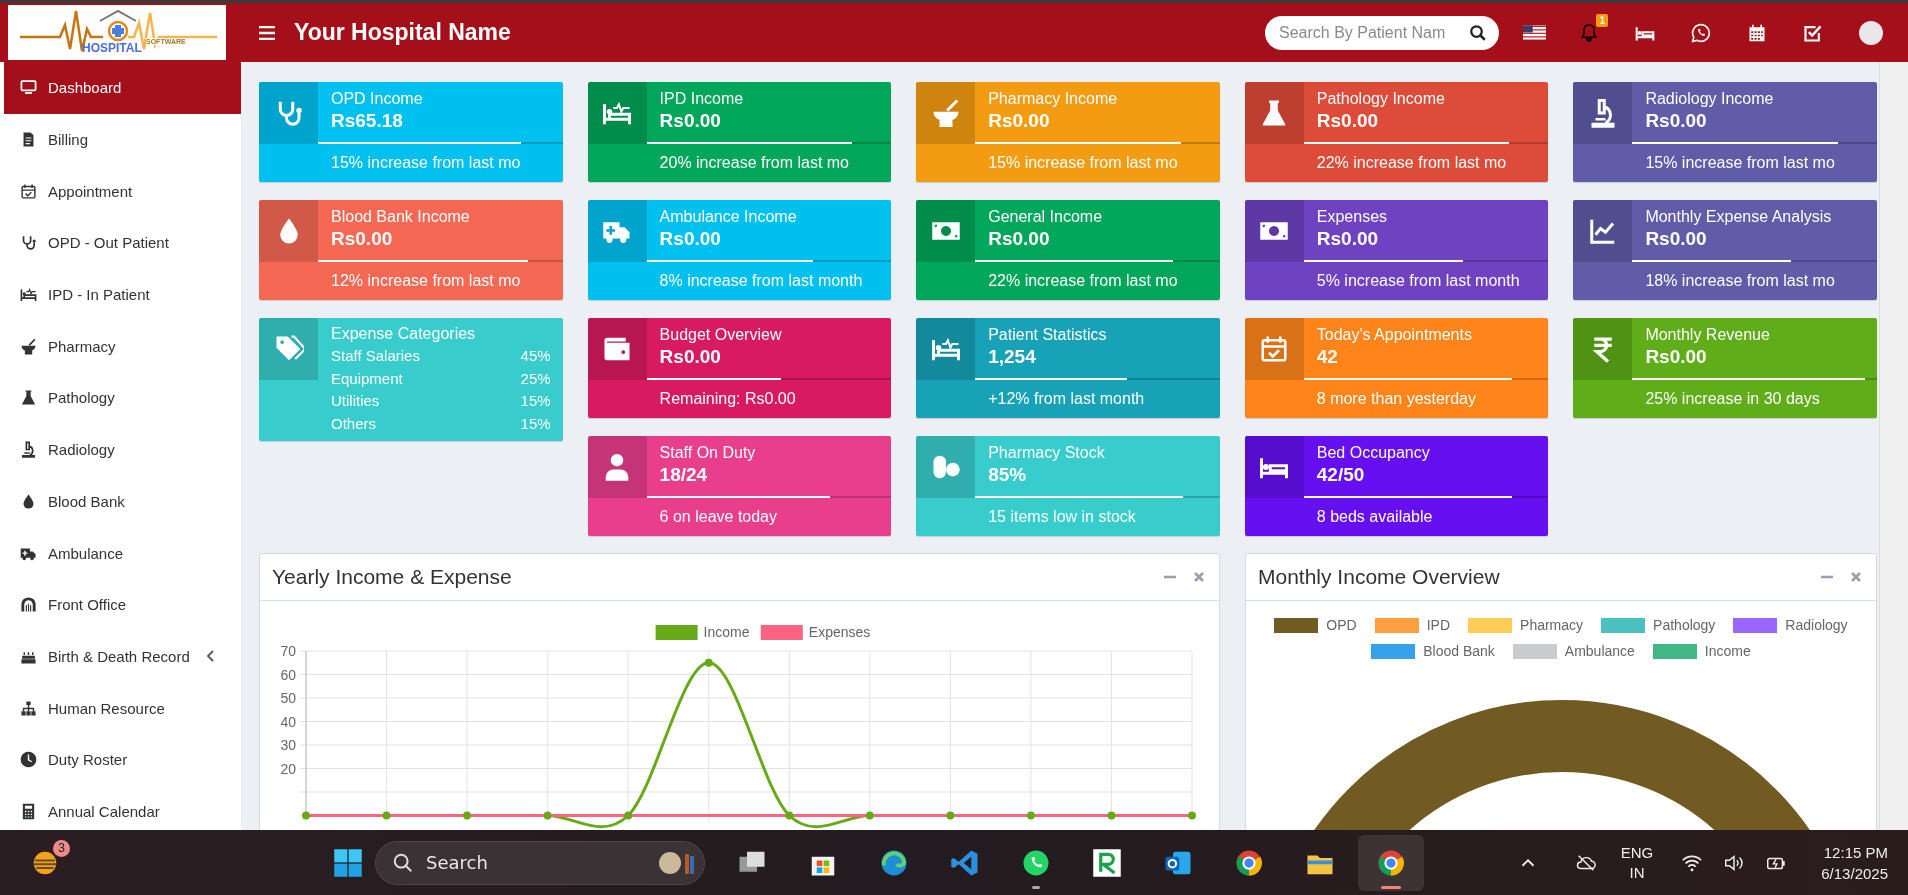 This screenshot has width=1908, height=895. I want to click on category-name: Staff Salaries, so click(375, 356).